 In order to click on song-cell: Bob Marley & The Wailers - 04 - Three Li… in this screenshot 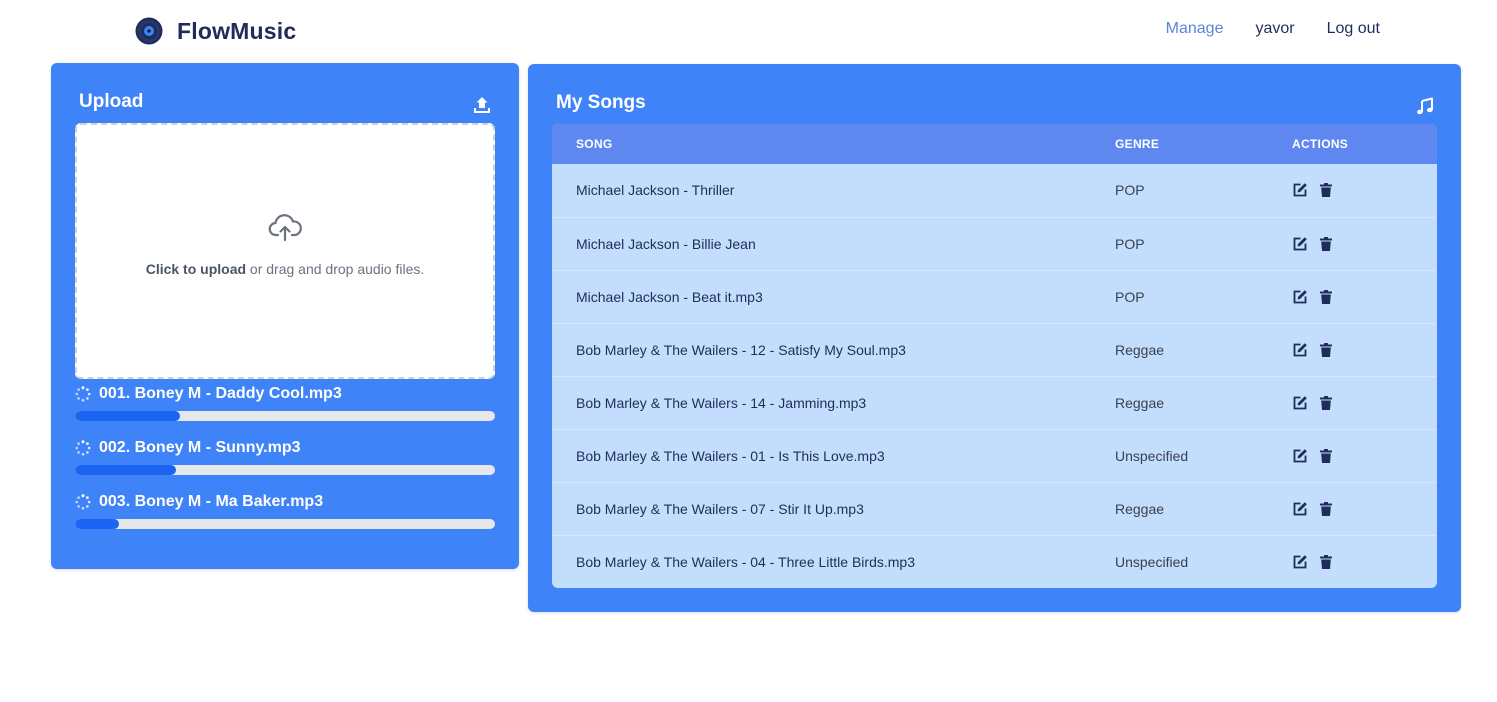, I will do `click(745, 561)`.